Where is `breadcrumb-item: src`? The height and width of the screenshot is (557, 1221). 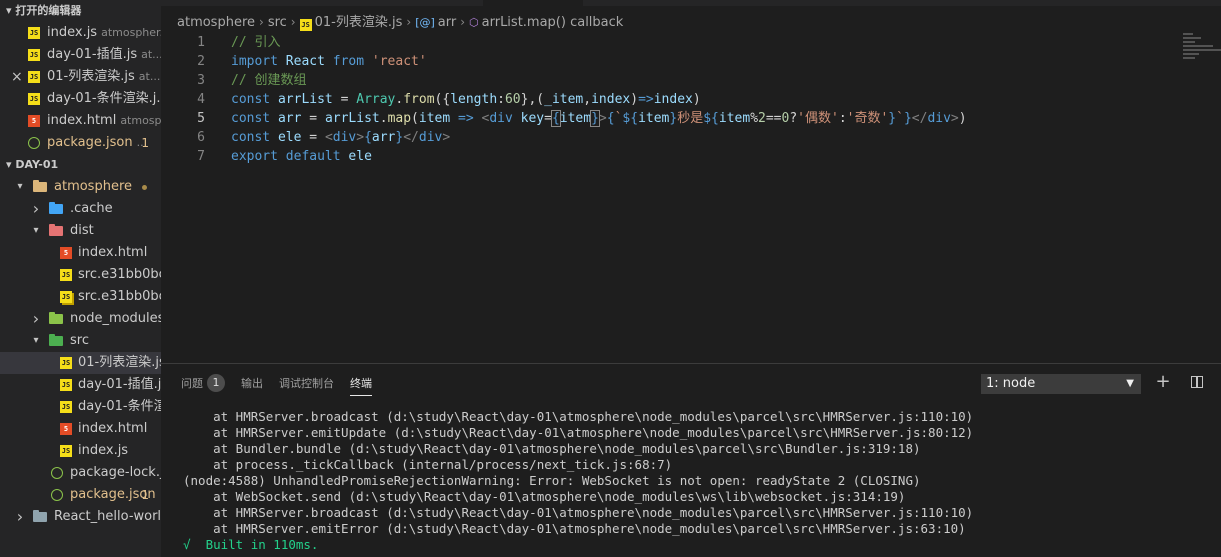
breadcrumb-item: src is located at coordinates (277, 22).